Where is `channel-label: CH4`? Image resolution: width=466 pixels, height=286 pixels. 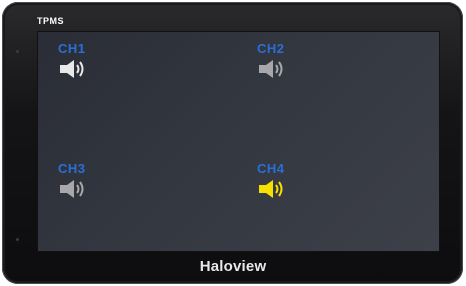 channel-label: CH4 is located at coordinates (271, 168).